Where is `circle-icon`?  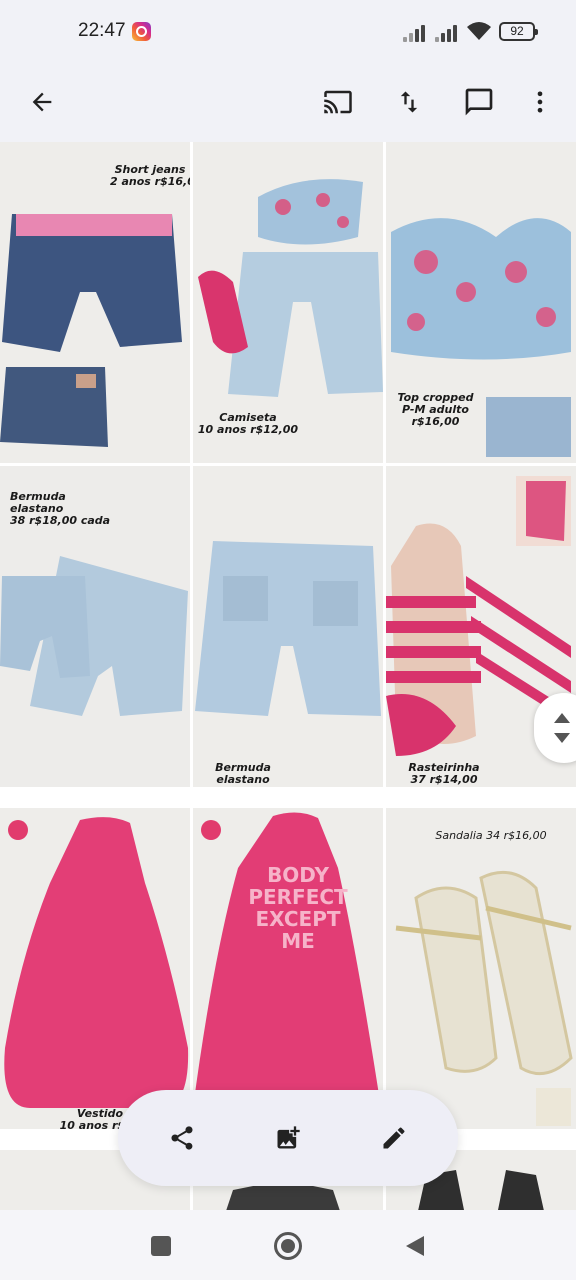
circle-icon is located at coordinates (288, 1246).